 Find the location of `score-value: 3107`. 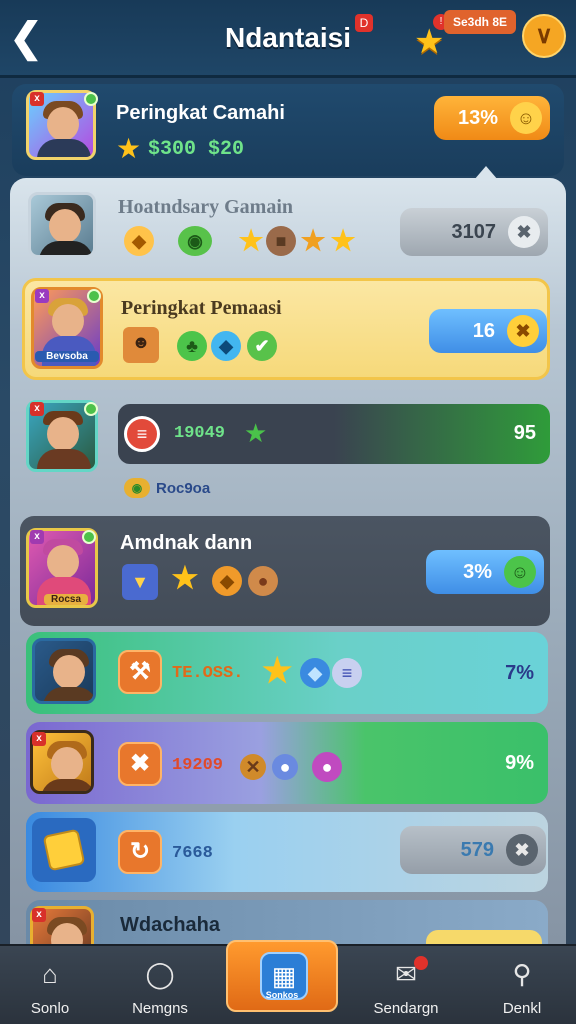

score-value: 3107 is located at coordinates (474, 231).